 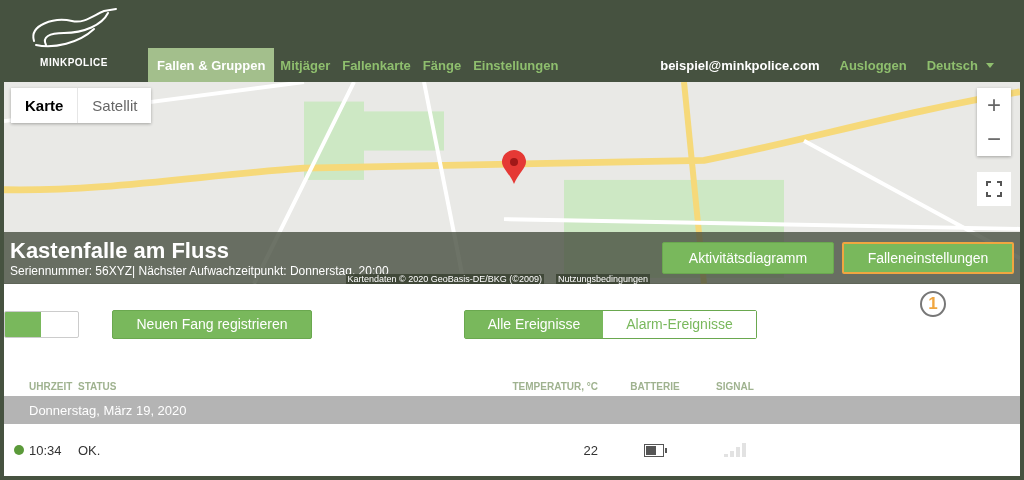 What do you see at coordinates (748, 258) in the screenshot?
I see `trap-action-button: Aktivitätsdiagramm` at bounding box center [748, 258].